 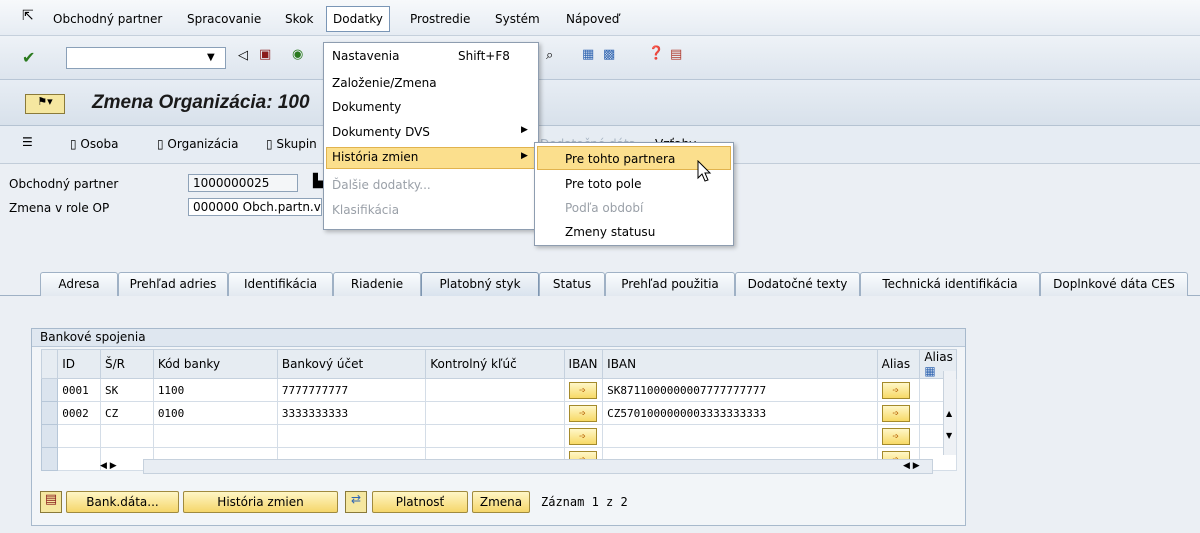 I want to click on menu-item-zalozenie: Založenie/Zmena, so click(x=384, y=83).